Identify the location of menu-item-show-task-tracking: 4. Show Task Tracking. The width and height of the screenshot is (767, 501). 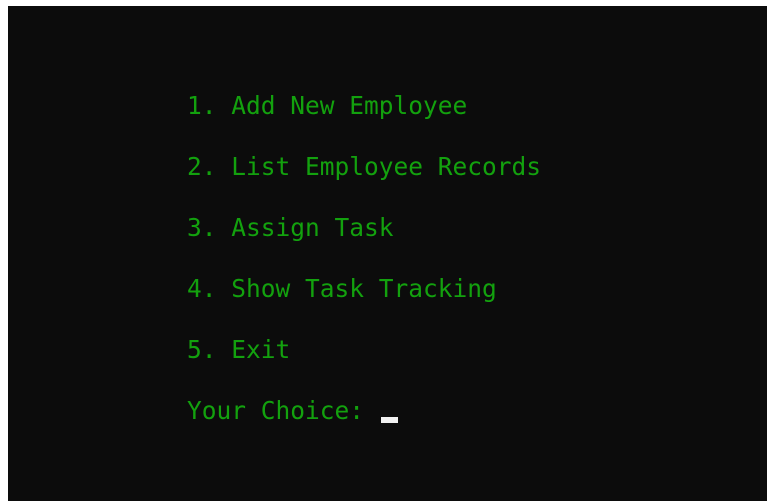
(364, 301).